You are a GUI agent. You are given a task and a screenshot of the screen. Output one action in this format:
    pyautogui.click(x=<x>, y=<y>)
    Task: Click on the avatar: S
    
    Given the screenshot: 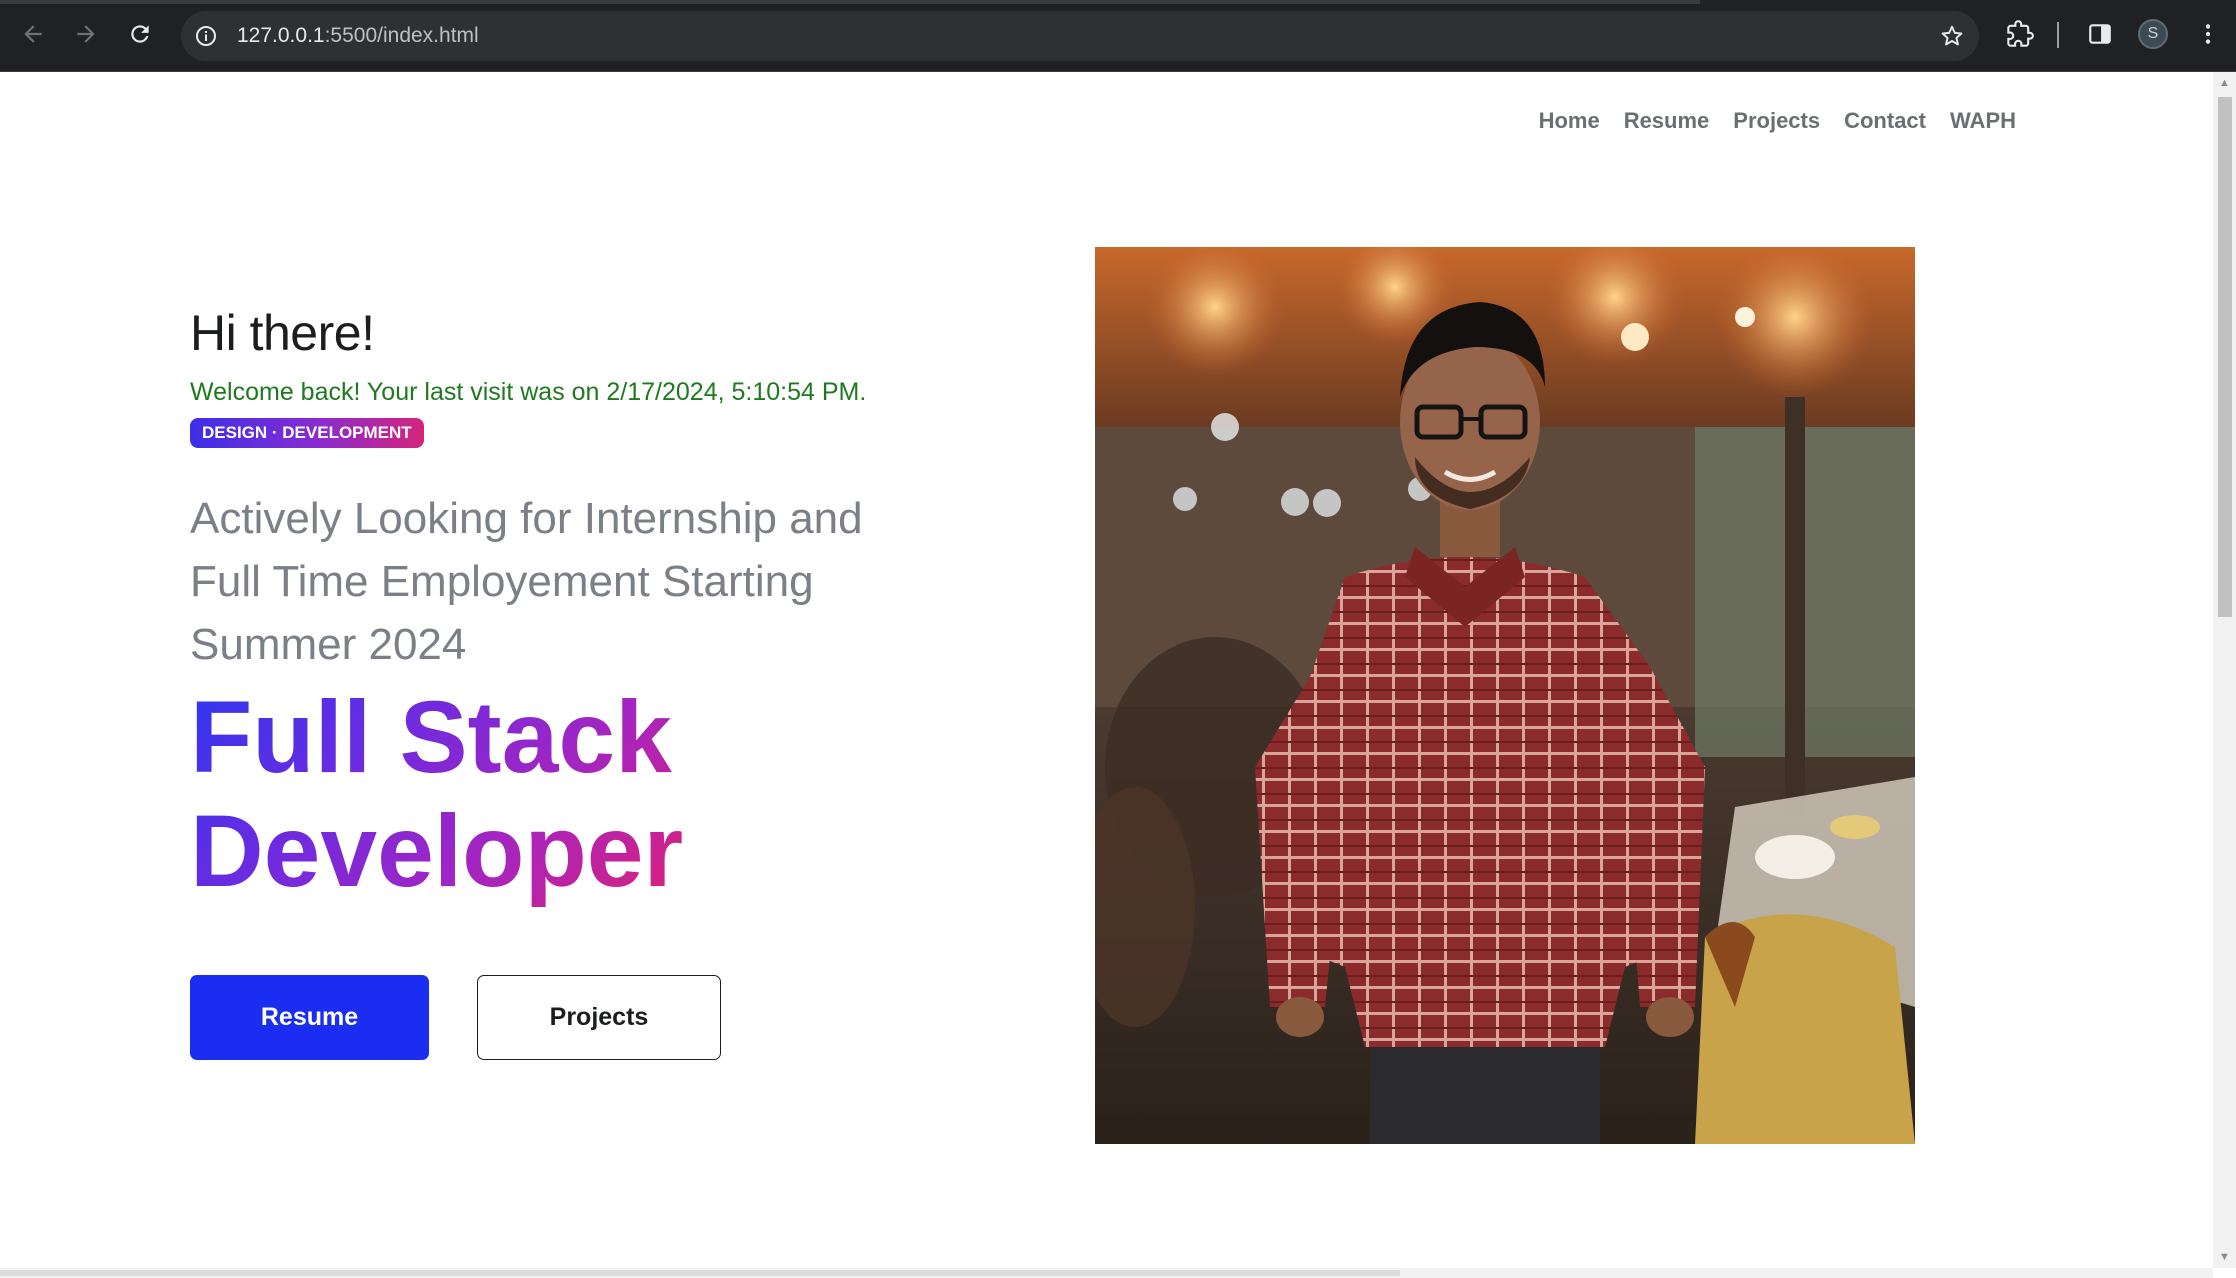 What is the action you would take?
    pyautogui.click(x=2153, y=34)
    